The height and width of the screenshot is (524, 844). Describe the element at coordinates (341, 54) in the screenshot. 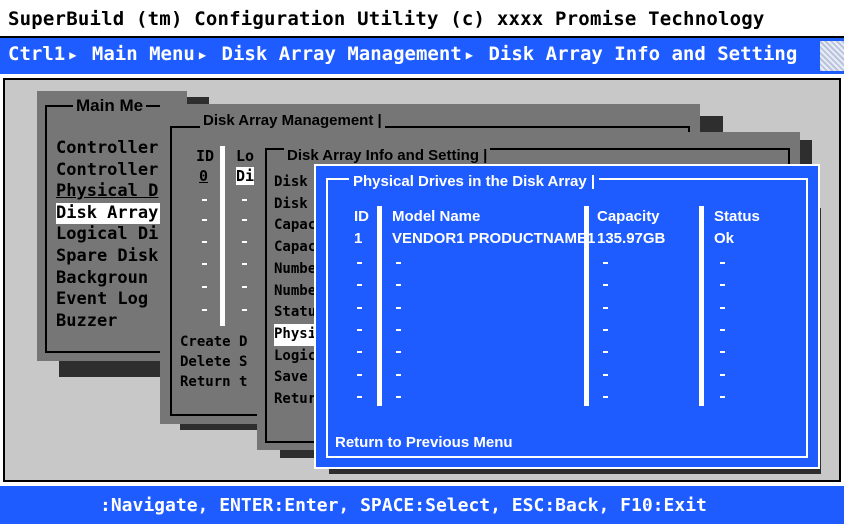

I see `breadcrumb-item-disk-array-management: Disk Array Management` at that location.